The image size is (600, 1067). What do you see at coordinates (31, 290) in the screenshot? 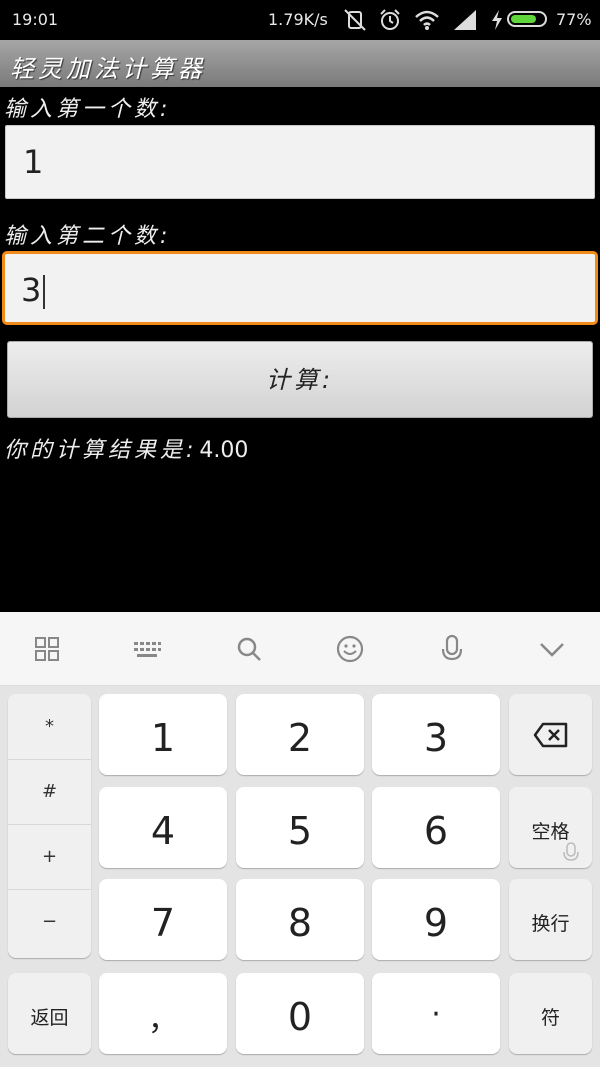
I see `second-number-value: 3` at bounding box center [31, 290].